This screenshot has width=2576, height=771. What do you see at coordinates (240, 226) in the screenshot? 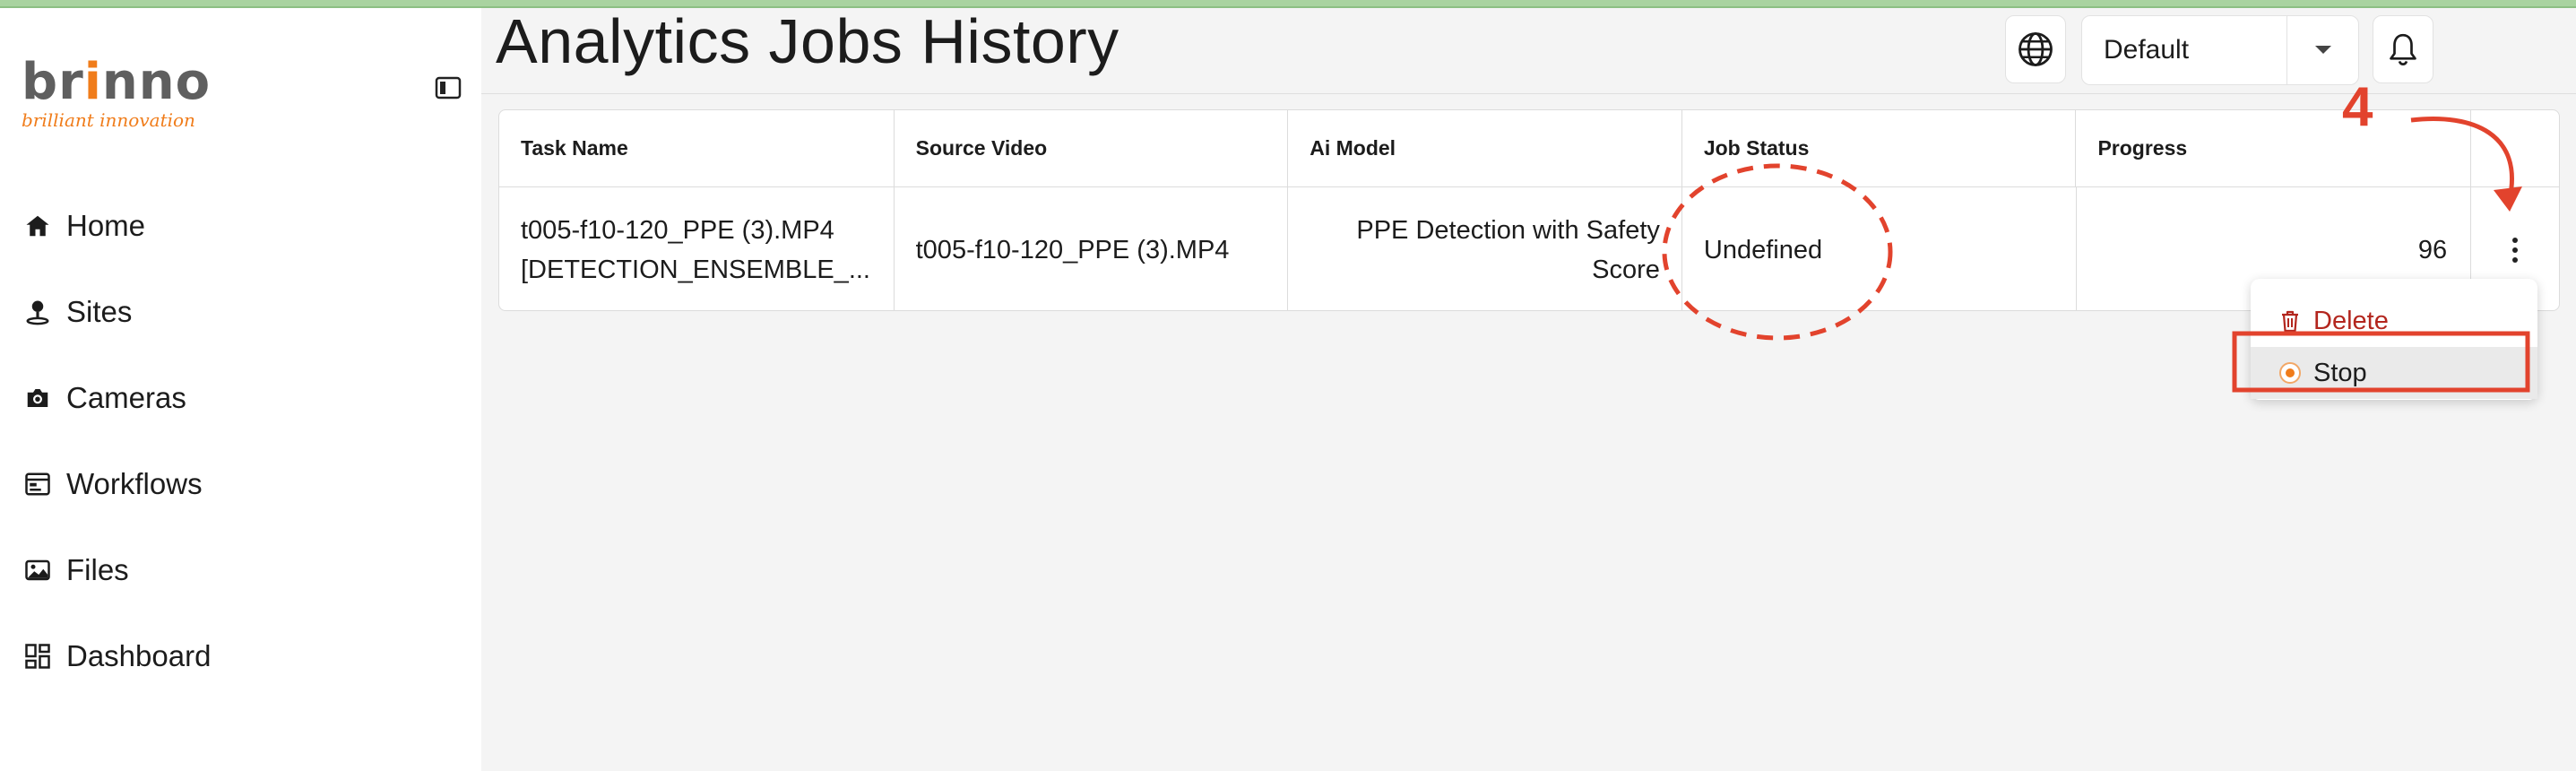
I see `sidebar-item-home: Home` at bounding box center [240, 226].